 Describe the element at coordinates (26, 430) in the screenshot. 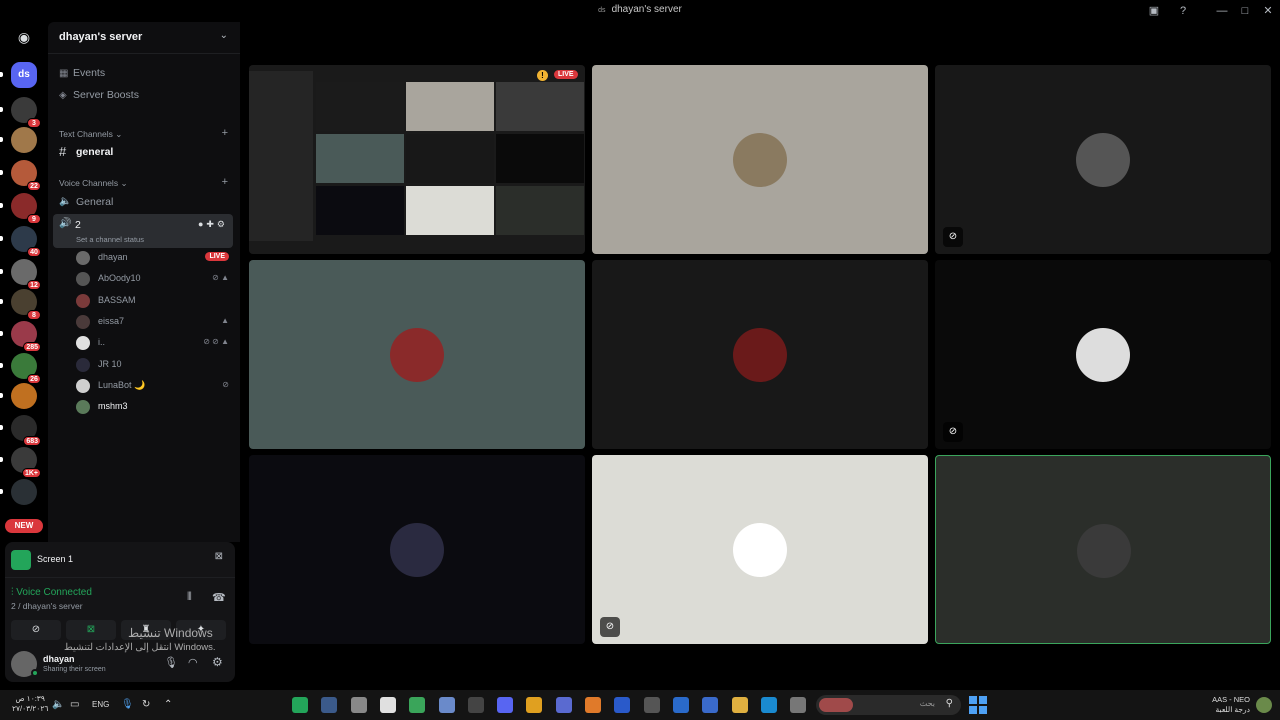

I see `server-icon: 683` at that location.